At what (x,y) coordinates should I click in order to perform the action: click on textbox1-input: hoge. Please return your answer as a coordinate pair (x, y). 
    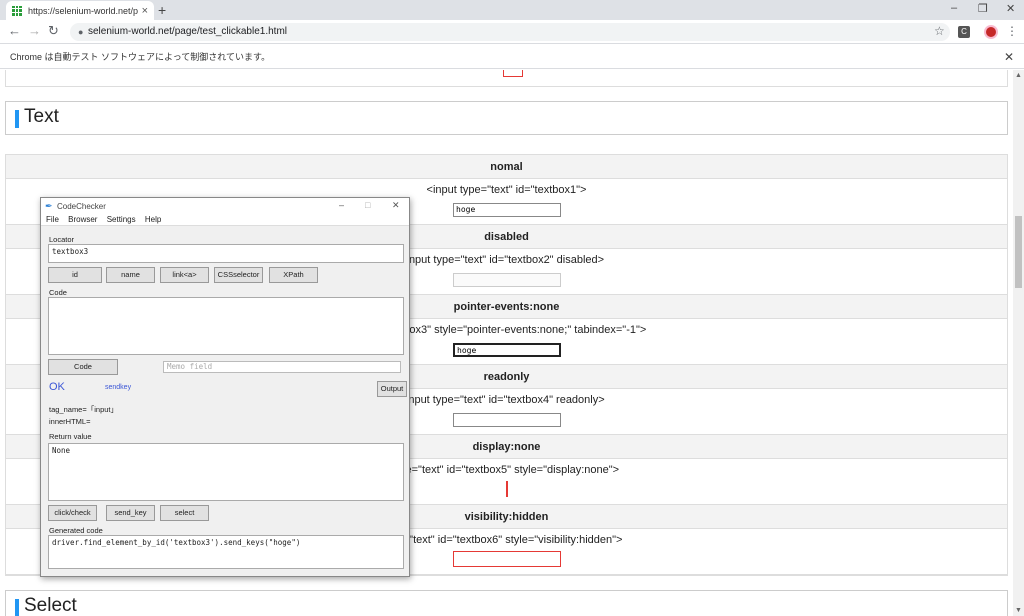
    Looking at the image, I should click on (507, 210).